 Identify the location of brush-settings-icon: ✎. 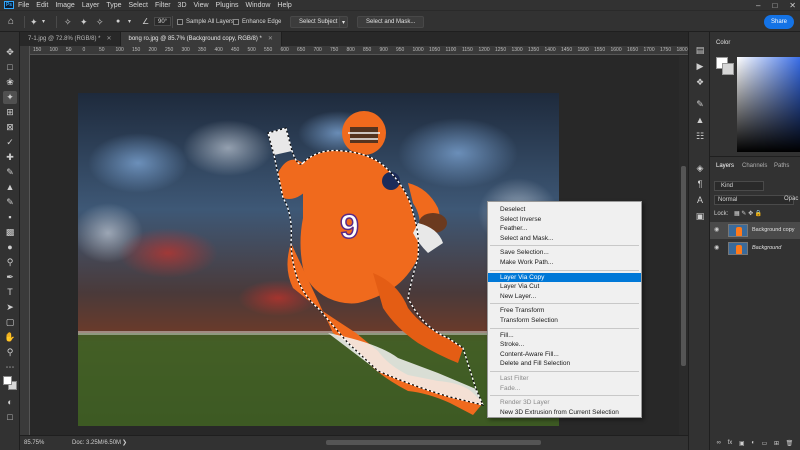
(700, 104).